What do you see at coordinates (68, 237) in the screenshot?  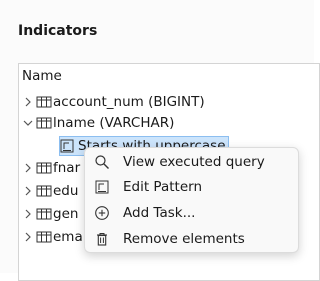 I see `tree-row-label: ema` at bounding box center [68, 237].